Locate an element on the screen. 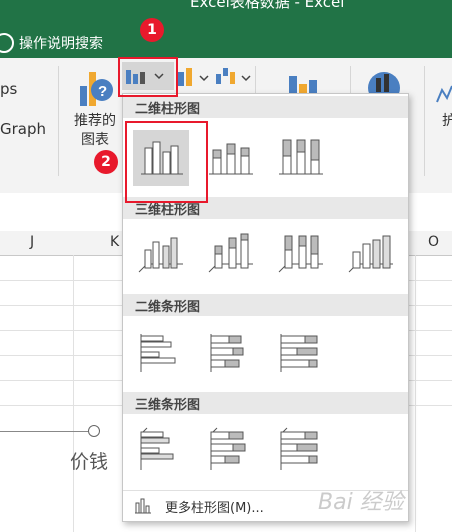 The image size is (452, 532). 3d-clustered-bar-option is located at coordinates (161, 450).